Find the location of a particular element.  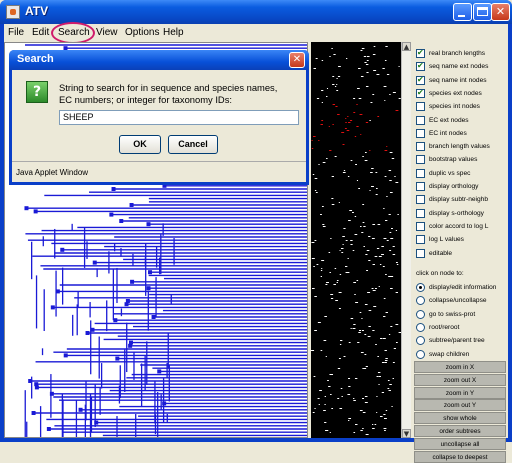

radio-row: display/edit information is located at coordinates (460, 288).